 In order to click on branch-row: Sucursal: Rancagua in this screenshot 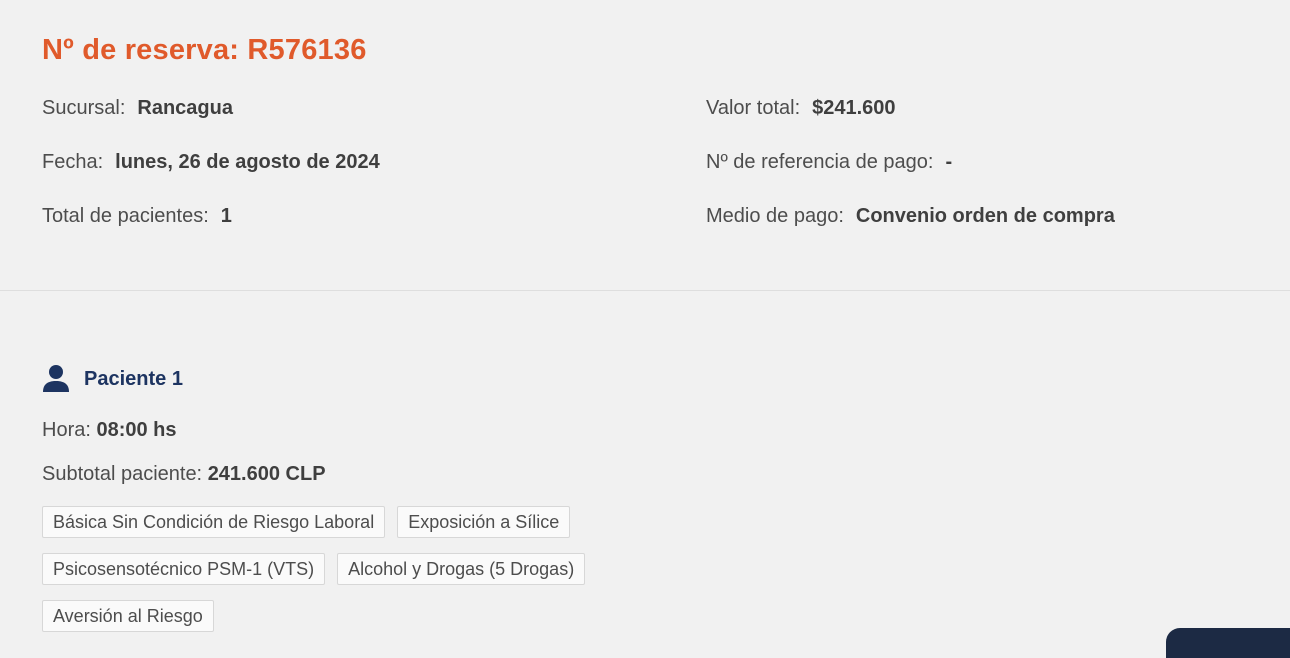, I will do `click(211, 121)`.